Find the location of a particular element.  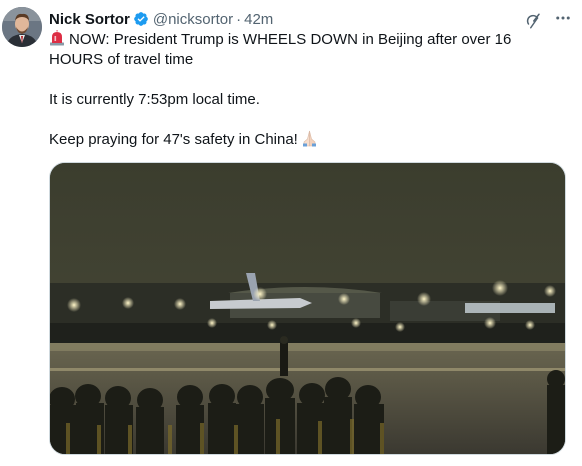

rotating-light-icon is located at coordinates (57, 38).